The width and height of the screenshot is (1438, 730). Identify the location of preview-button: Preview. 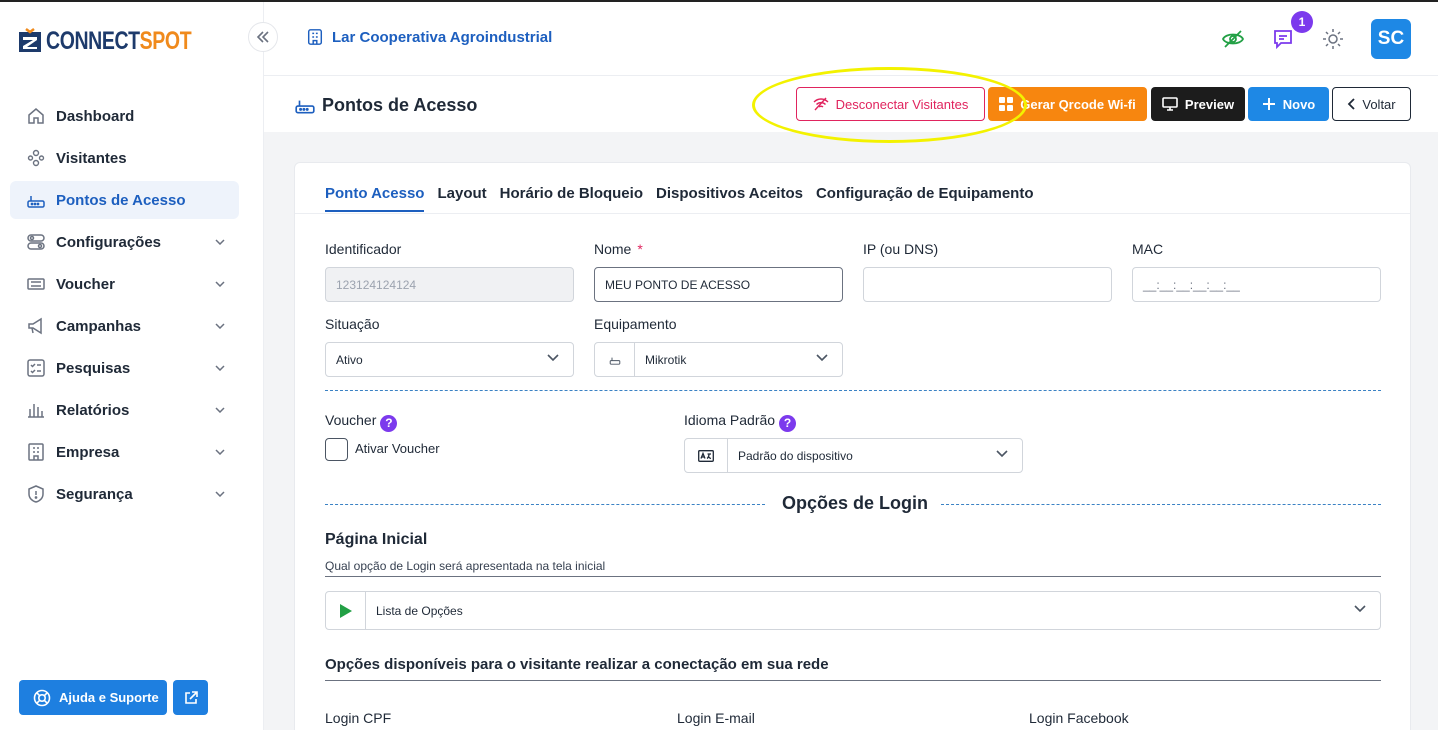
(1198, 104).